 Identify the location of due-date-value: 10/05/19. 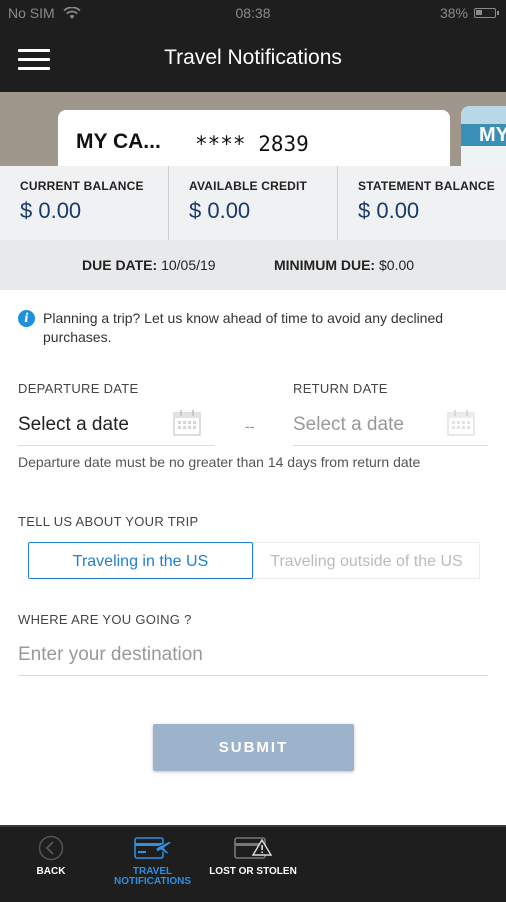
(188, 265).